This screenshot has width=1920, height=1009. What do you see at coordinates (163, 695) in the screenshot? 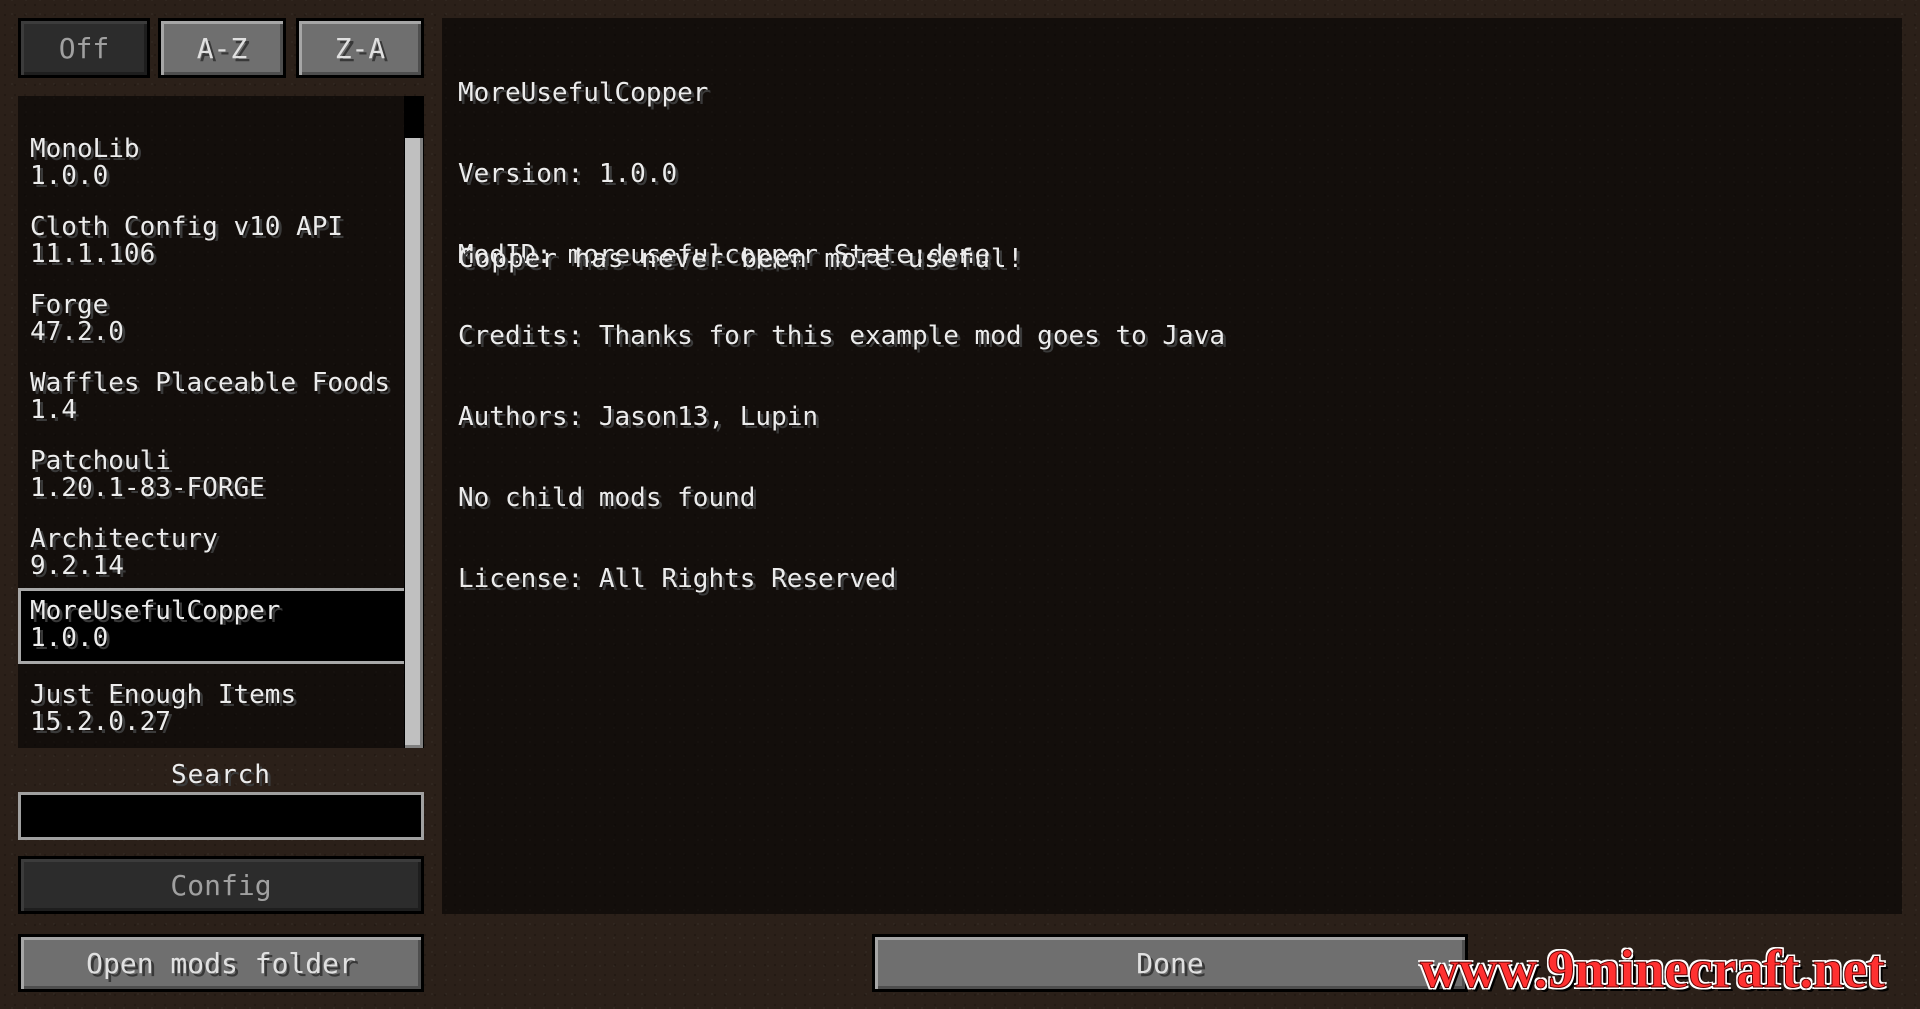
I see `mod-name: Just Enough Items` at bounding box center [163, 695].